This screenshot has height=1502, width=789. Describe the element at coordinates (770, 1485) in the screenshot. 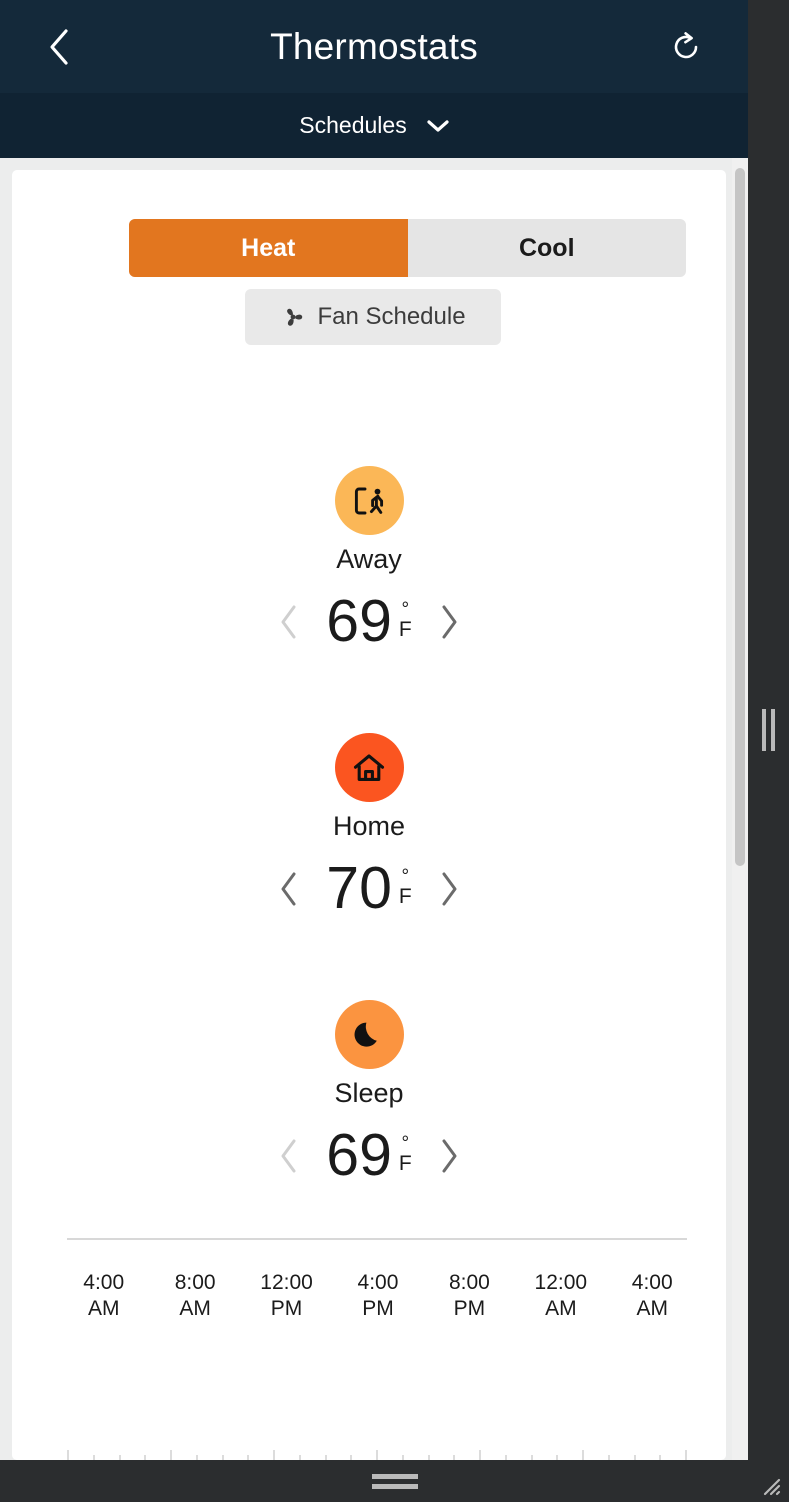

I see `resize-grip-icon` at that location.